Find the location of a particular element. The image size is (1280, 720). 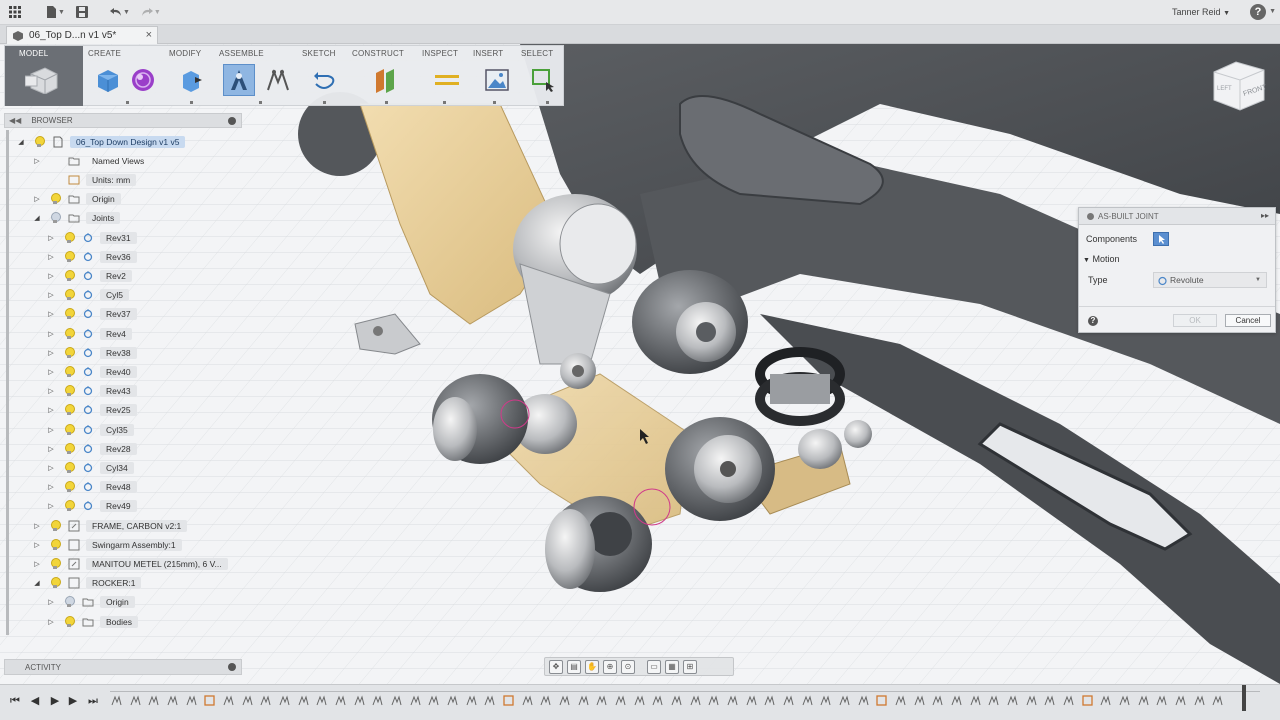

workspace-switcher: MODEL is located at coordinates (44, 76).